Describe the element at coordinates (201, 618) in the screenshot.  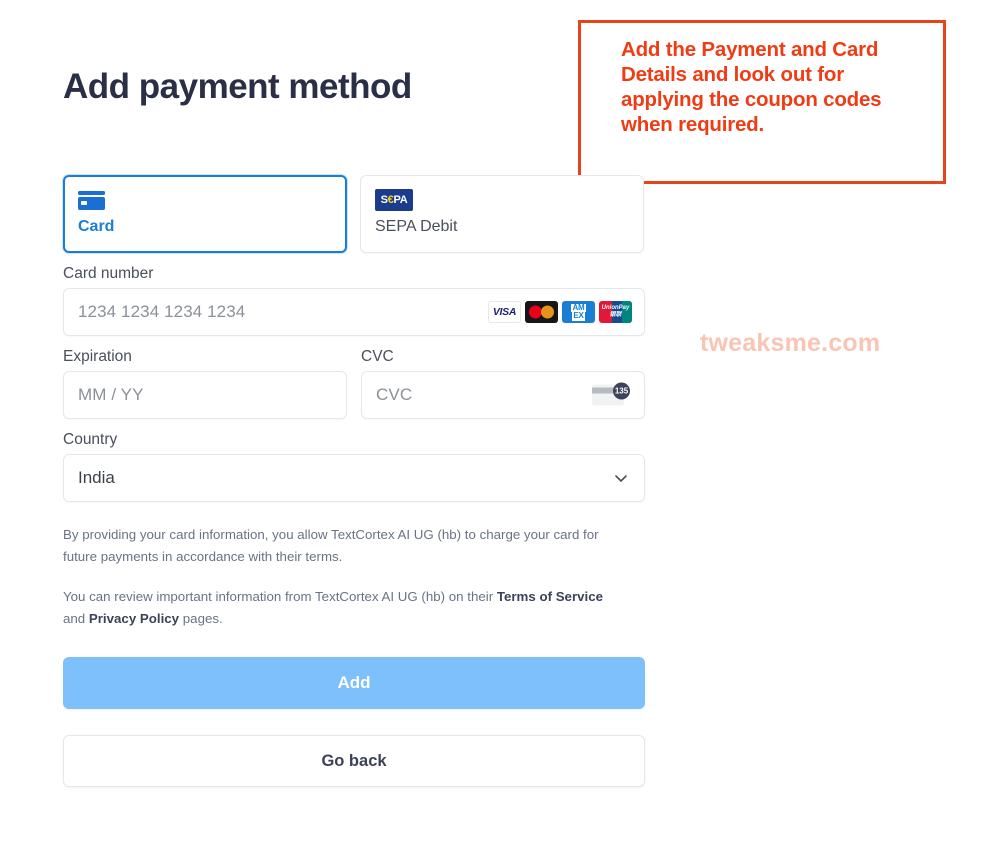
I see `disclaimer-text-end: pages.` at that location.